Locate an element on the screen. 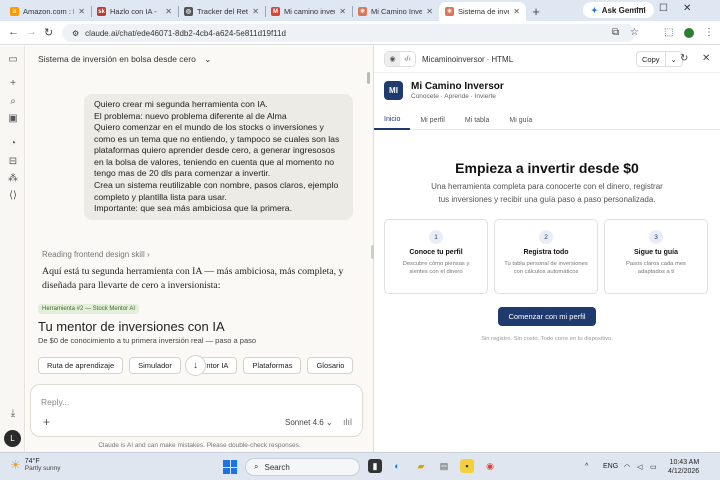  start-profile-button: Comenzar con mi perfil is located at coordinates (547, 316).